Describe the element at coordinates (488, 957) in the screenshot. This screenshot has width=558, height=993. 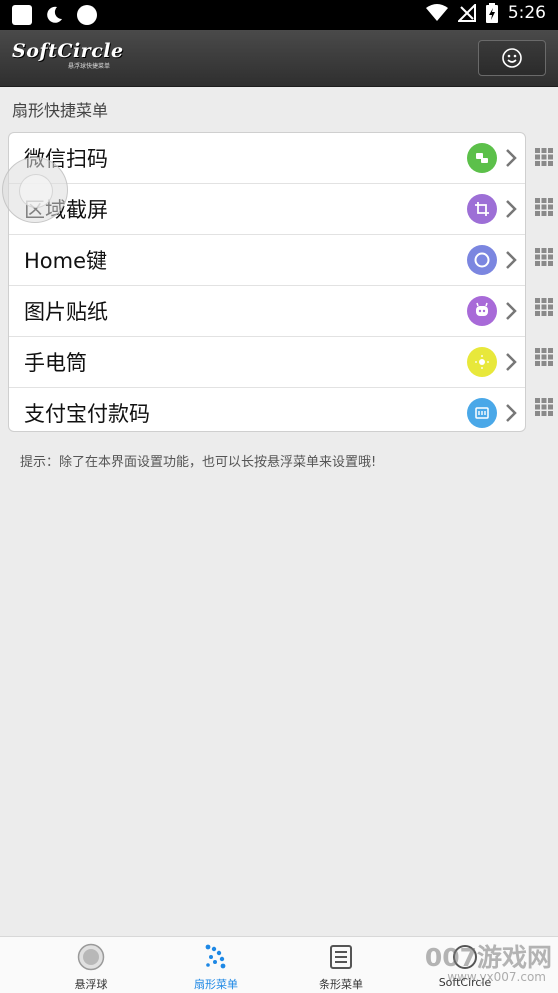
I see `watermark-logo: 007游戏网` at that location.